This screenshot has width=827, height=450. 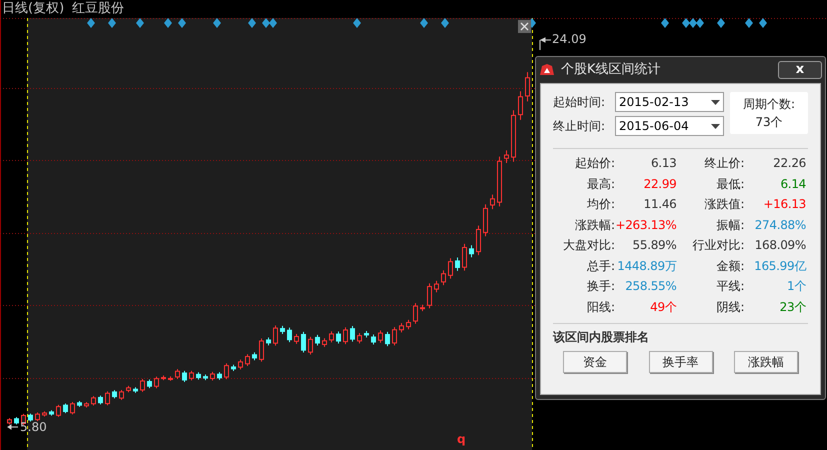 I want to click on stat-label: 最高:, so click(x=600, y=184).